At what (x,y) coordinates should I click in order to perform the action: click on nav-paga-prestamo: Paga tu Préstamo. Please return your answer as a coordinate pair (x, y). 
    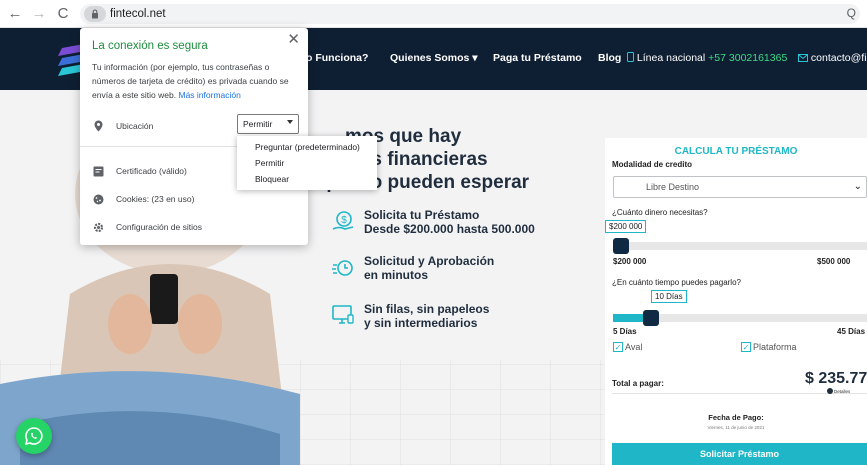
    Looking at the image, I should click on (537, 58).